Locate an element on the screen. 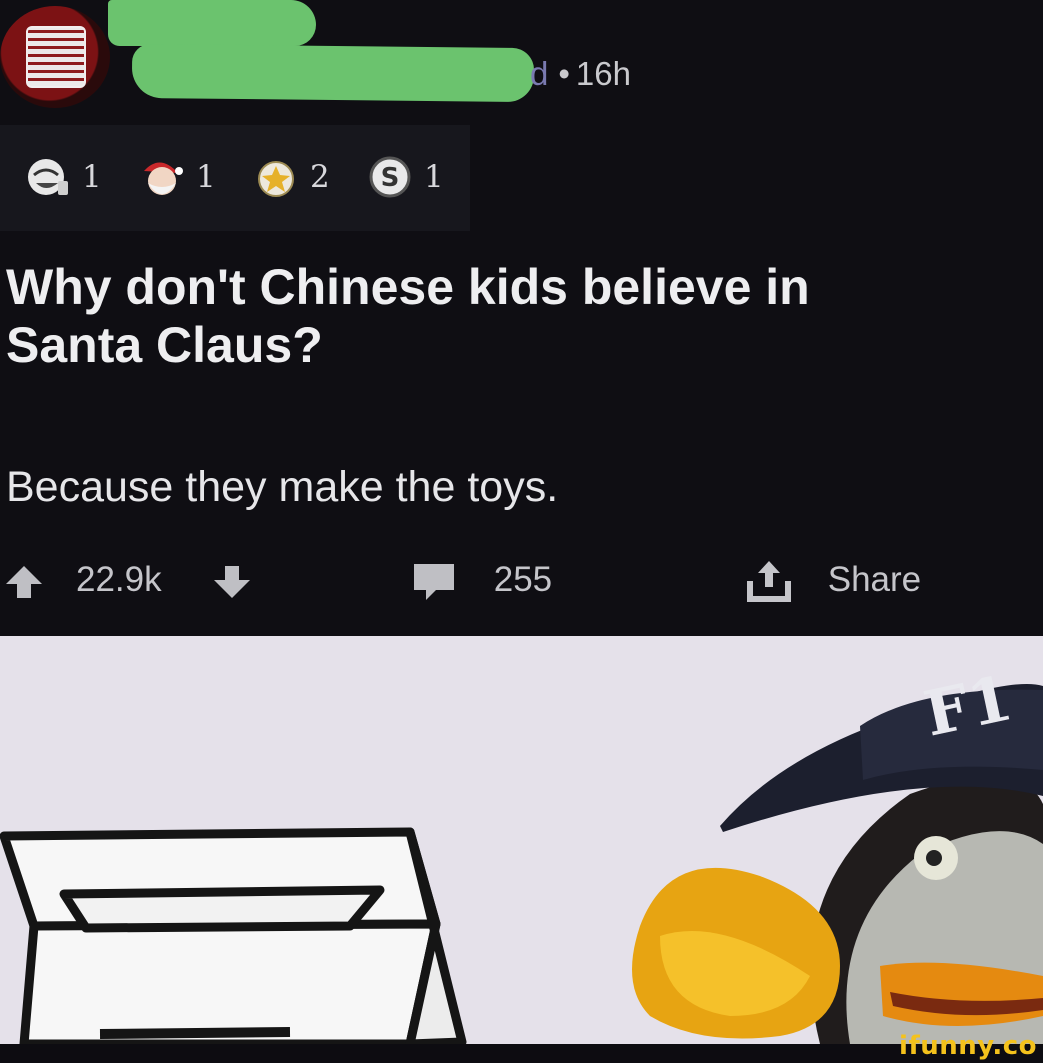 This screenshot has width=1043, height=1063. comments-button: 255 is located at coordinates (481, 580).